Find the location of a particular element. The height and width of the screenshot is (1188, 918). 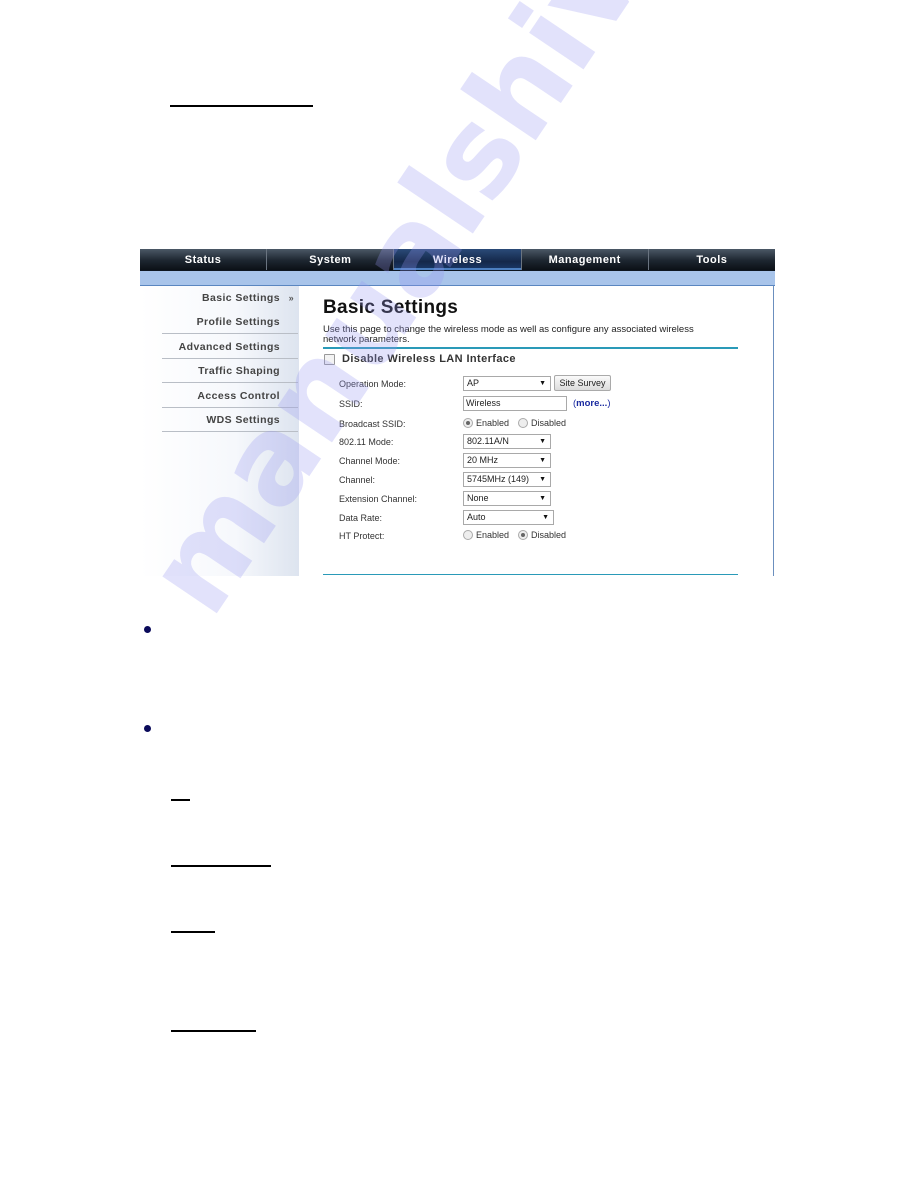

sidebar-item-traffic-shaping: Traffic Shaping is located at coordinates (230, 371).